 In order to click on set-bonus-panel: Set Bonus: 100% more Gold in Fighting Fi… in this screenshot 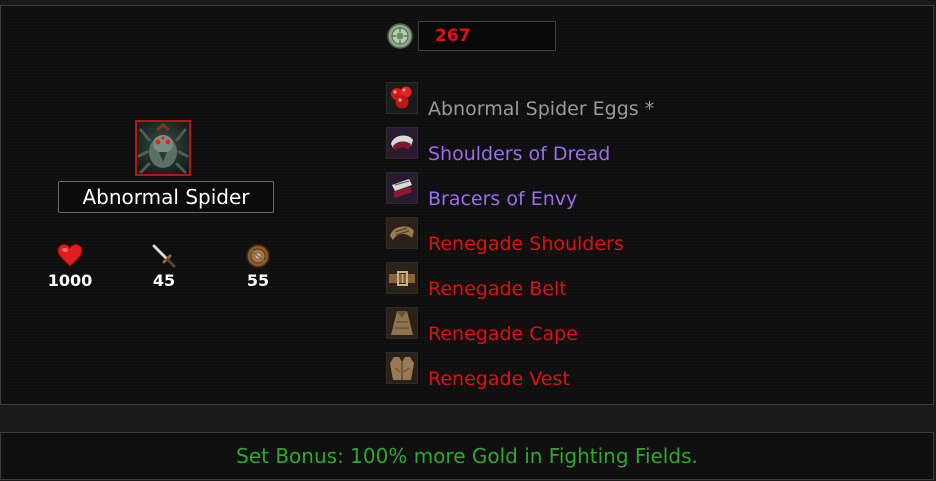, I will do `click(467, 456)`.